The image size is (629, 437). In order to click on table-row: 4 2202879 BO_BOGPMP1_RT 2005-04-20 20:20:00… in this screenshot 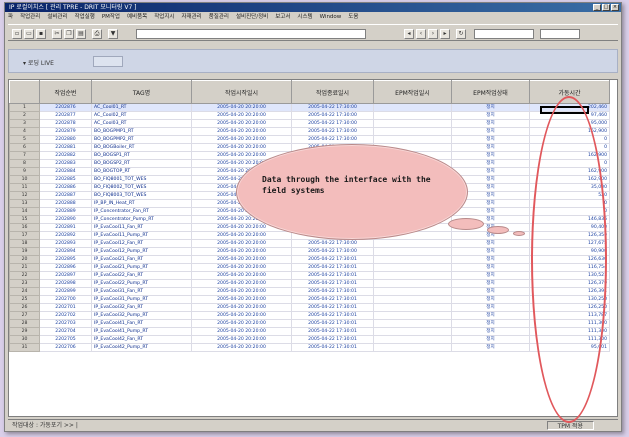, I will do `click(309, 131)`.